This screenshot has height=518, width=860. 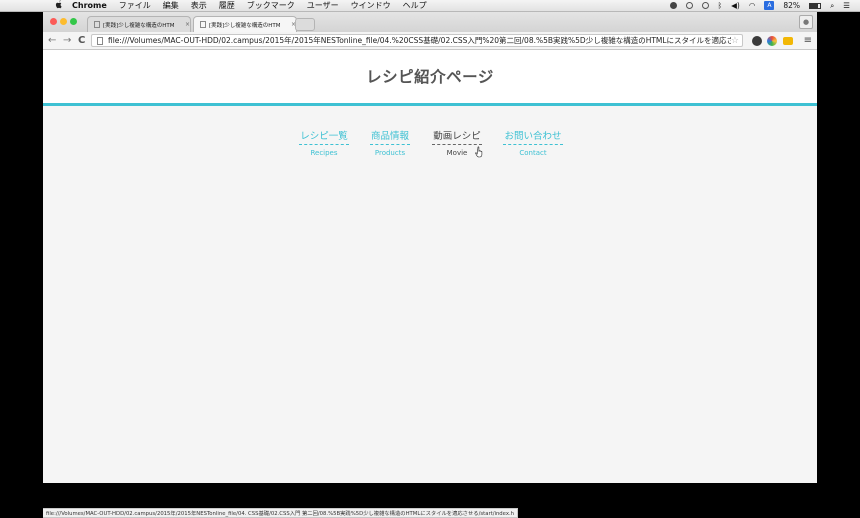 I want to click on menu-file: ファイル, so click(x=135, y=5).